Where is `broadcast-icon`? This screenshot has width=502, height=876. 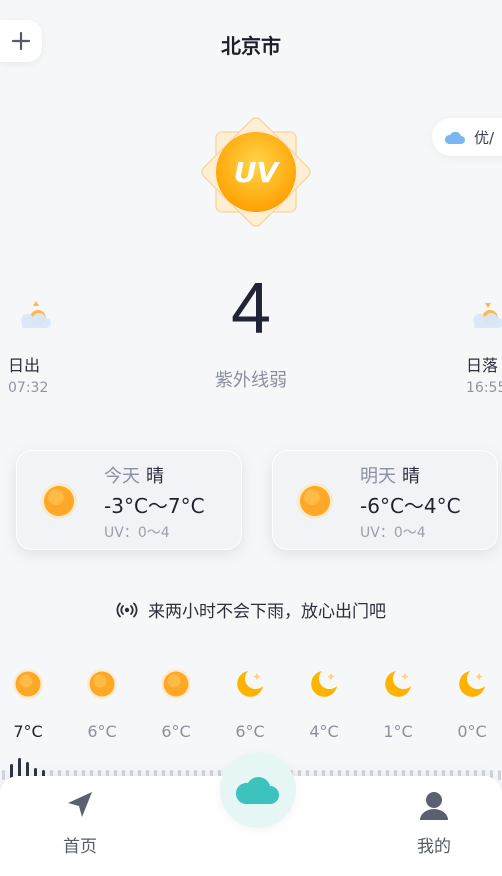
broadcast-icon is located at coordinates (127, 609).